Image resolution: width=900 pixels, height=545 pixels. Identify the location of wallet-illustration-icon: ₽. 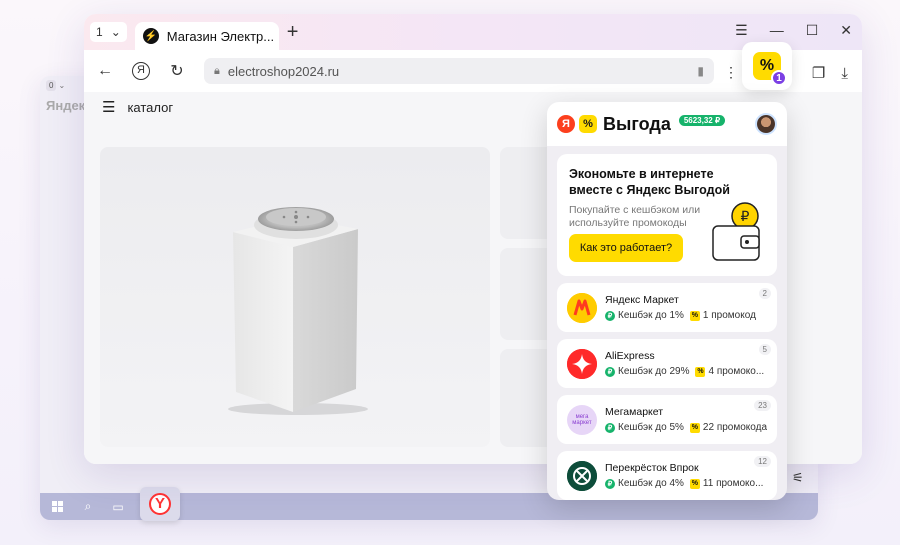
(736, 231).